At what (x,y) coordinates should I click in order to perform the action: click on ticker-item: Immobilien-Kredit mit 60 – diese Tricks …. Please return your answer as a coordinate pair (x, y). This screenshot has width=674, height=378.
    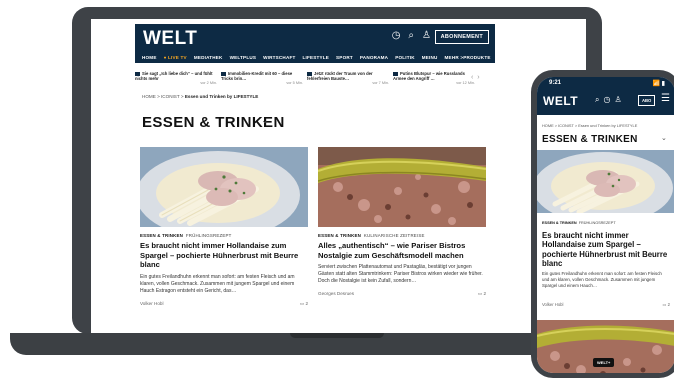
    Looking at the image, I should click on (262, 78).